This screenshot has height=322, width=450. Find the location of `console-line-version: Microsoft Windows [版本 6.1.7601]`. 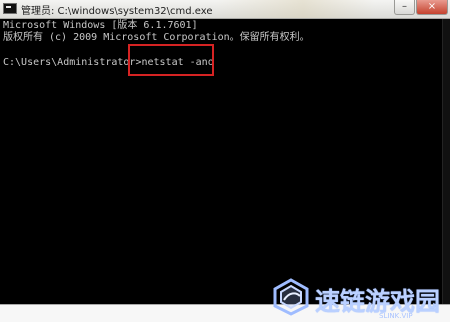

console-line-version: Microsoft Windows [版本 6.1.7601] is located at coordinates (100, 25).